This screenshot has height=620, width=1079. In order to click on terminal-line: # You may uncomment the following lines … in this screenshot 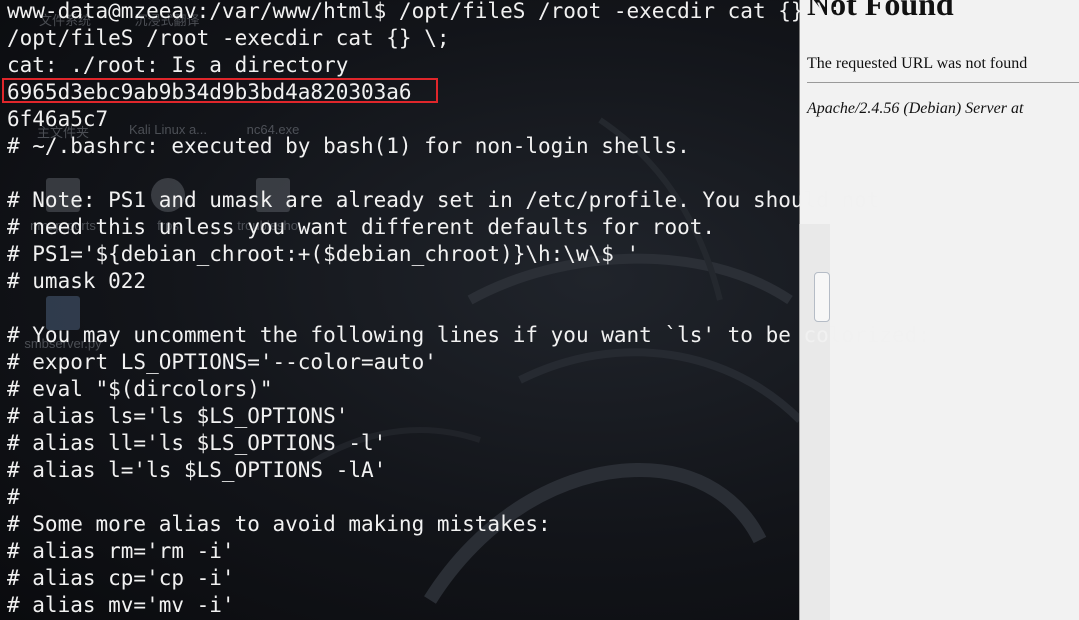, I will do `click(468, 335)`.